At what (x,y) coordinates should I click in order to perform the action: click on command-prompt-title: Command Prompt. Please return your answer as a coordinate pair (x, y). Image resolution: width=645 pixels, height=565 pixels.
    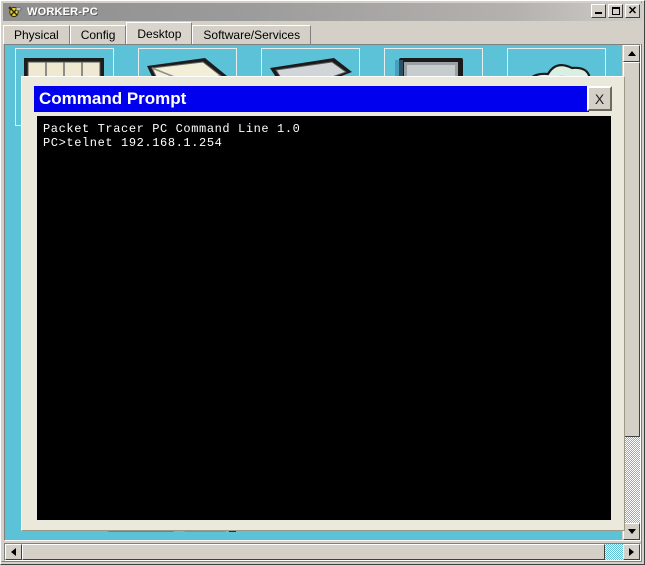
    Looking at the image, I should click on (113, 98).